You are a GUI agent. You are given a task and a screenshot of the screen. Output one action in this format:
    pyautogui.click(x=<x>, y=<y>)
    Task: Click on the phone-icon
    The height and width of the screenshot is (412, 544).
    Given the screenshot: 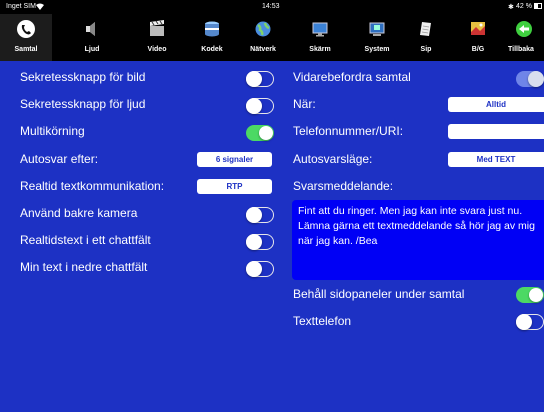 What is the action you would take?
    pyautogui.click(x=26, y=29)
    